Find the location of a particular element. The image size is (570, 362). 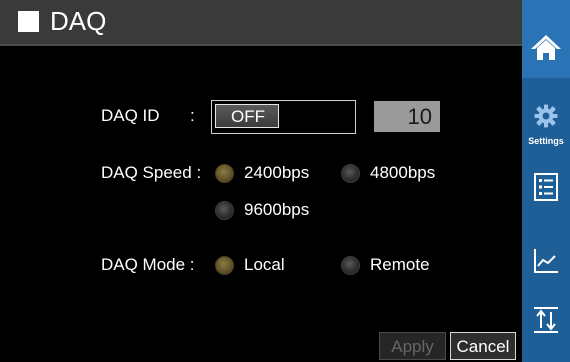

sort-icon is located at coordinates (546, 320).